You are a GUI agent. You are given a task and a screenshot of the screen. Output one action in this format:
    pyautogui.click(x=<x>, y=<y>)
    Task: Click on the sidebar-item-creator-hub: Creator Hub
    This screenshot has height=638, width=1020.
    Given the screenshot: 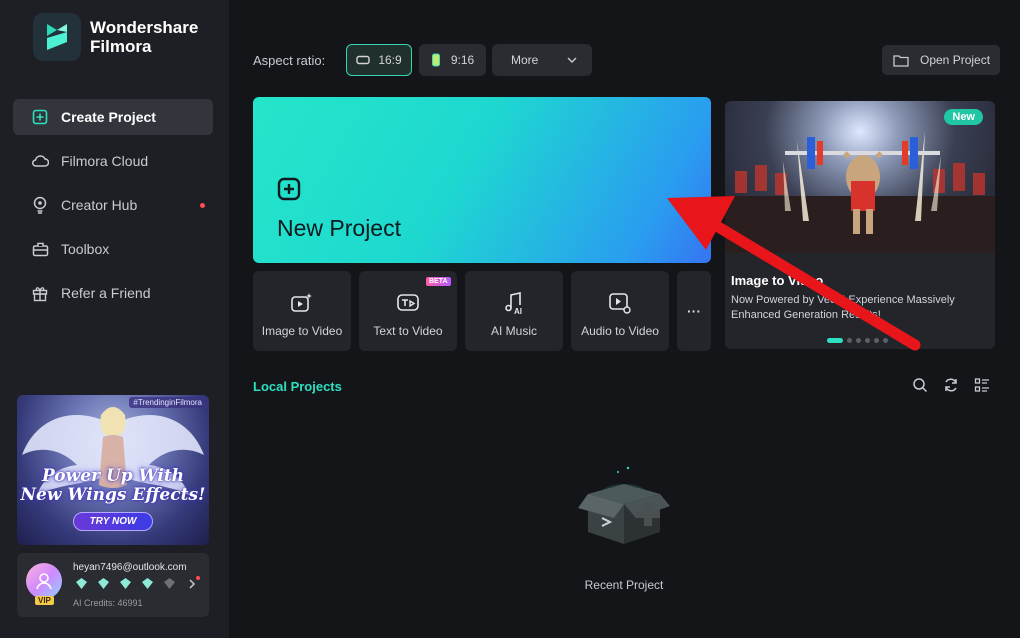 What is the action you would take?
    pyautogui.click(x=113, y=205)
    